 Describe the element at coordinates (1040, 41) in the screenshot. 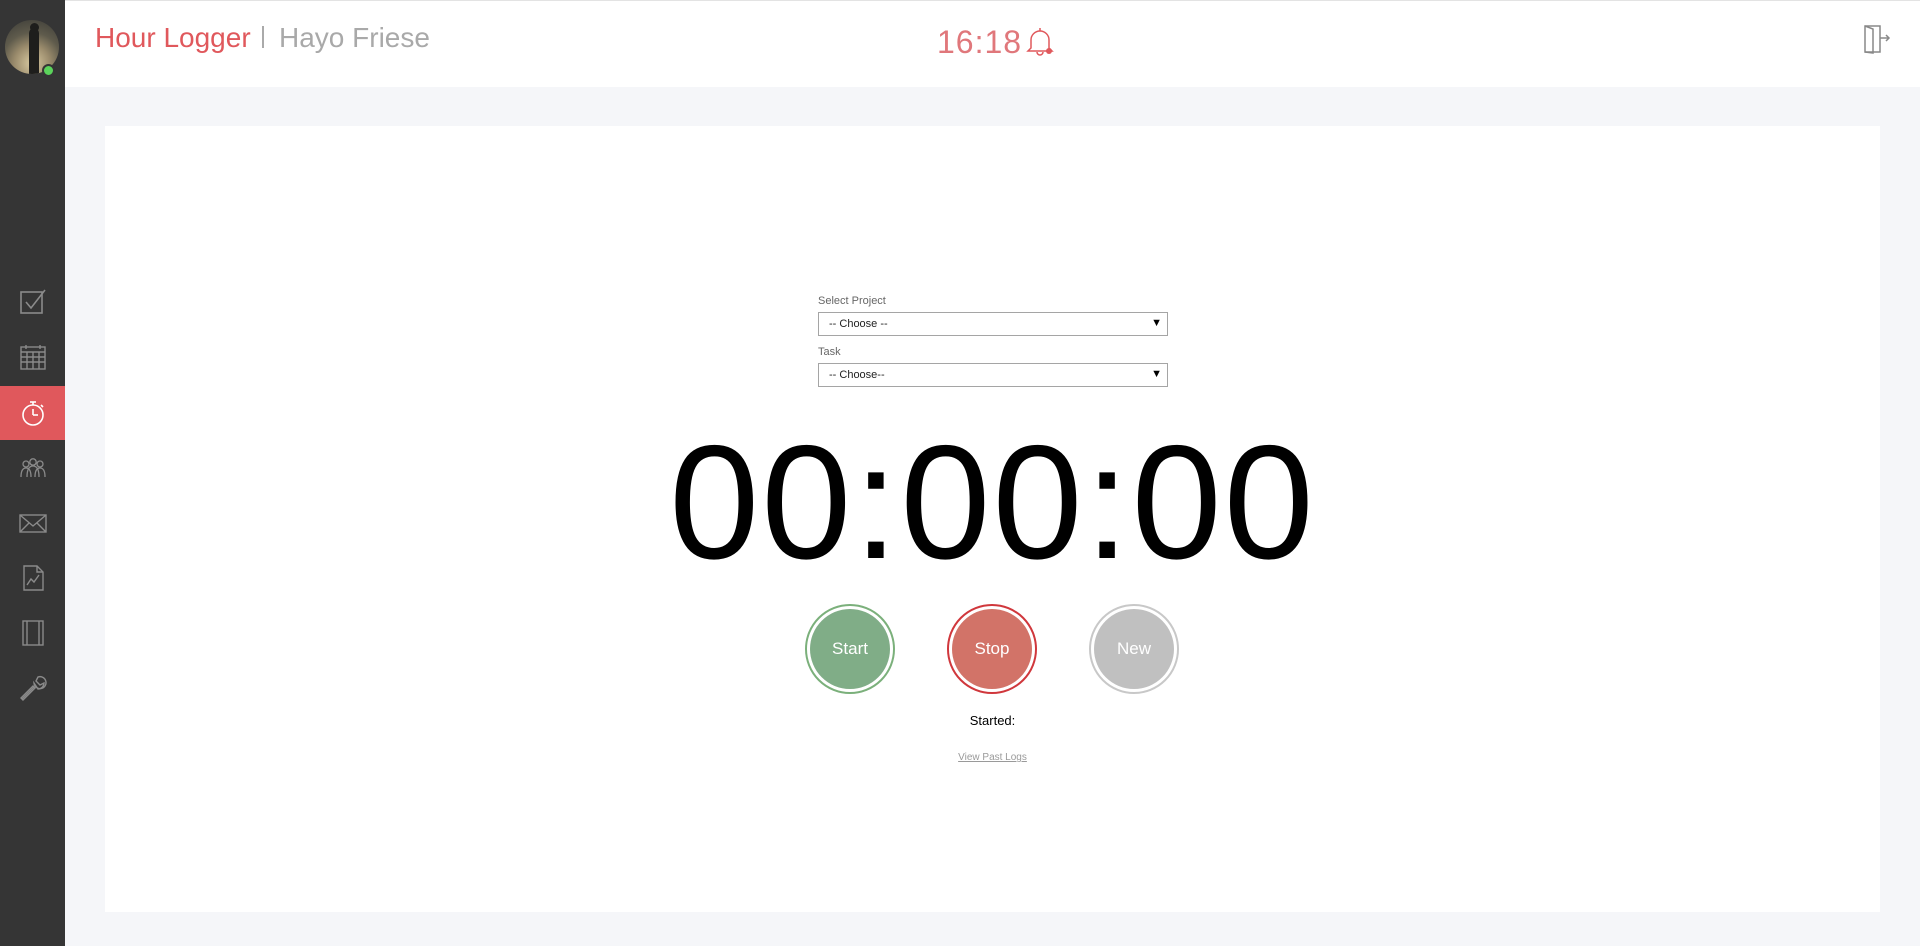

I see `notification-bell-icon` at that location.